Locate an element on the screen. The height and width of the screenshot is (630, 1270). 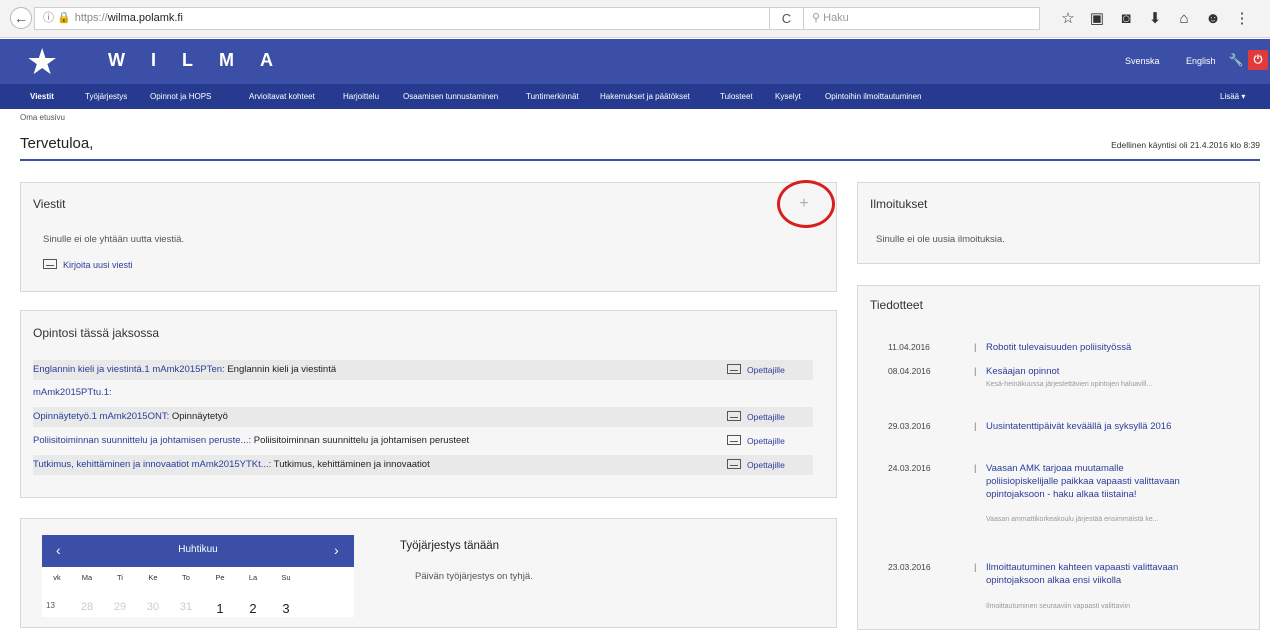
nav-kyselyt: Kyselyt is located at coordinates (788, 96).